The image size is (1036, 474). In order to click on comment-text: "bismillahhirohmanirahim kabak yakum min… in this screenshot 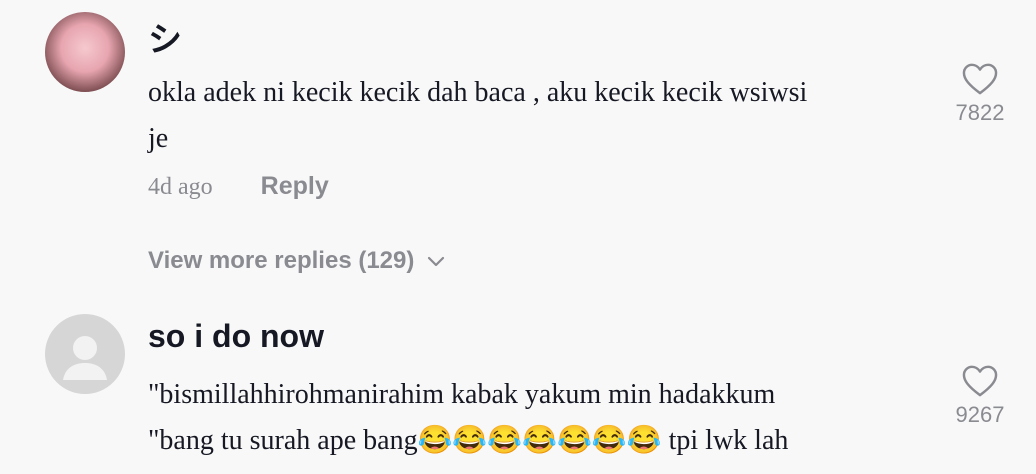, I will do `click(533, 418)`.